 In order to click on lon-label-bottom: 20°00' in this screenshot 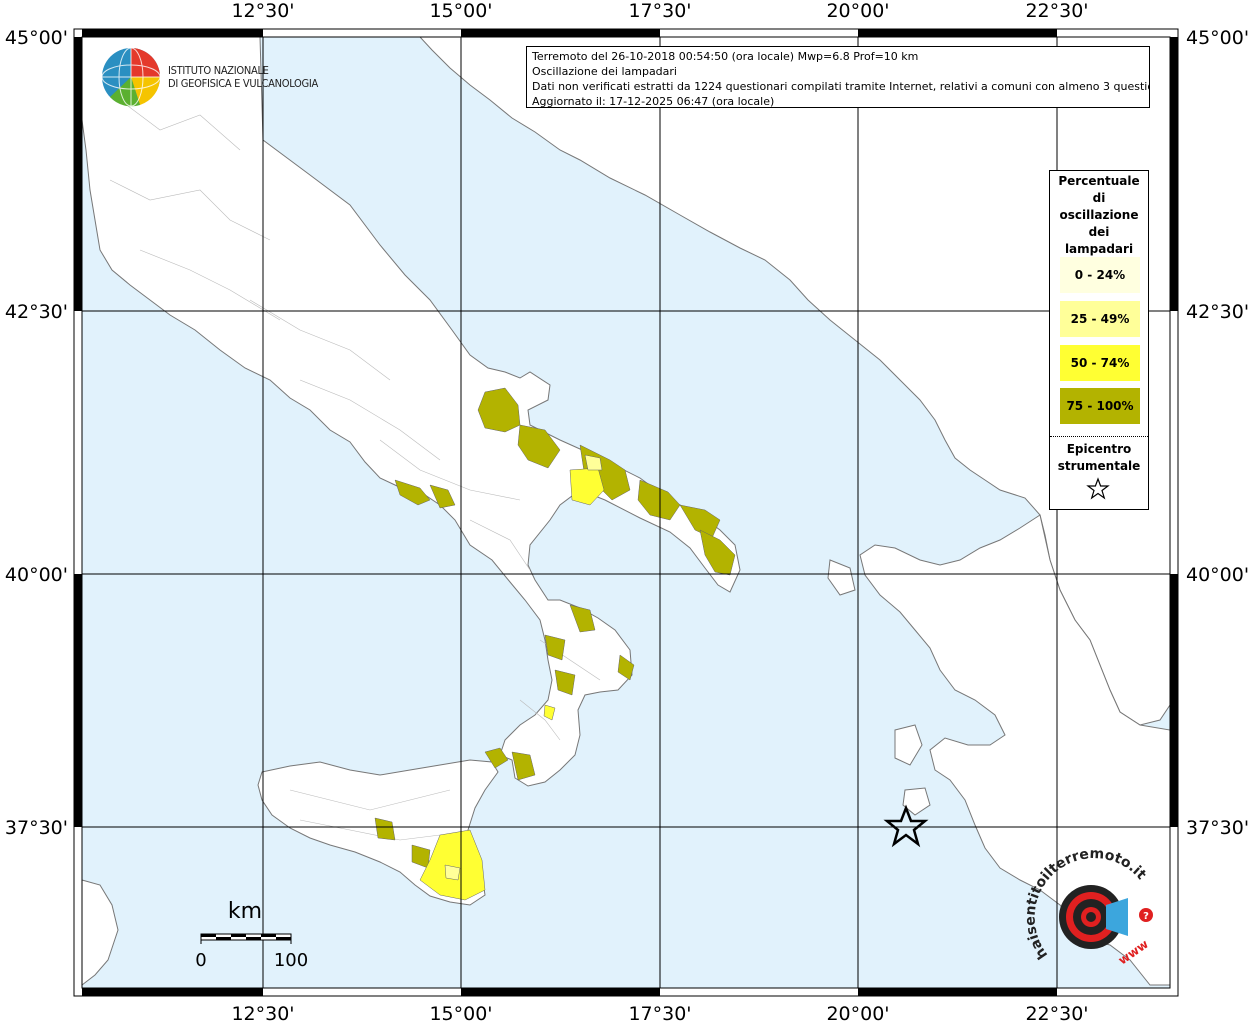, I will do `click(857, 1013)`.